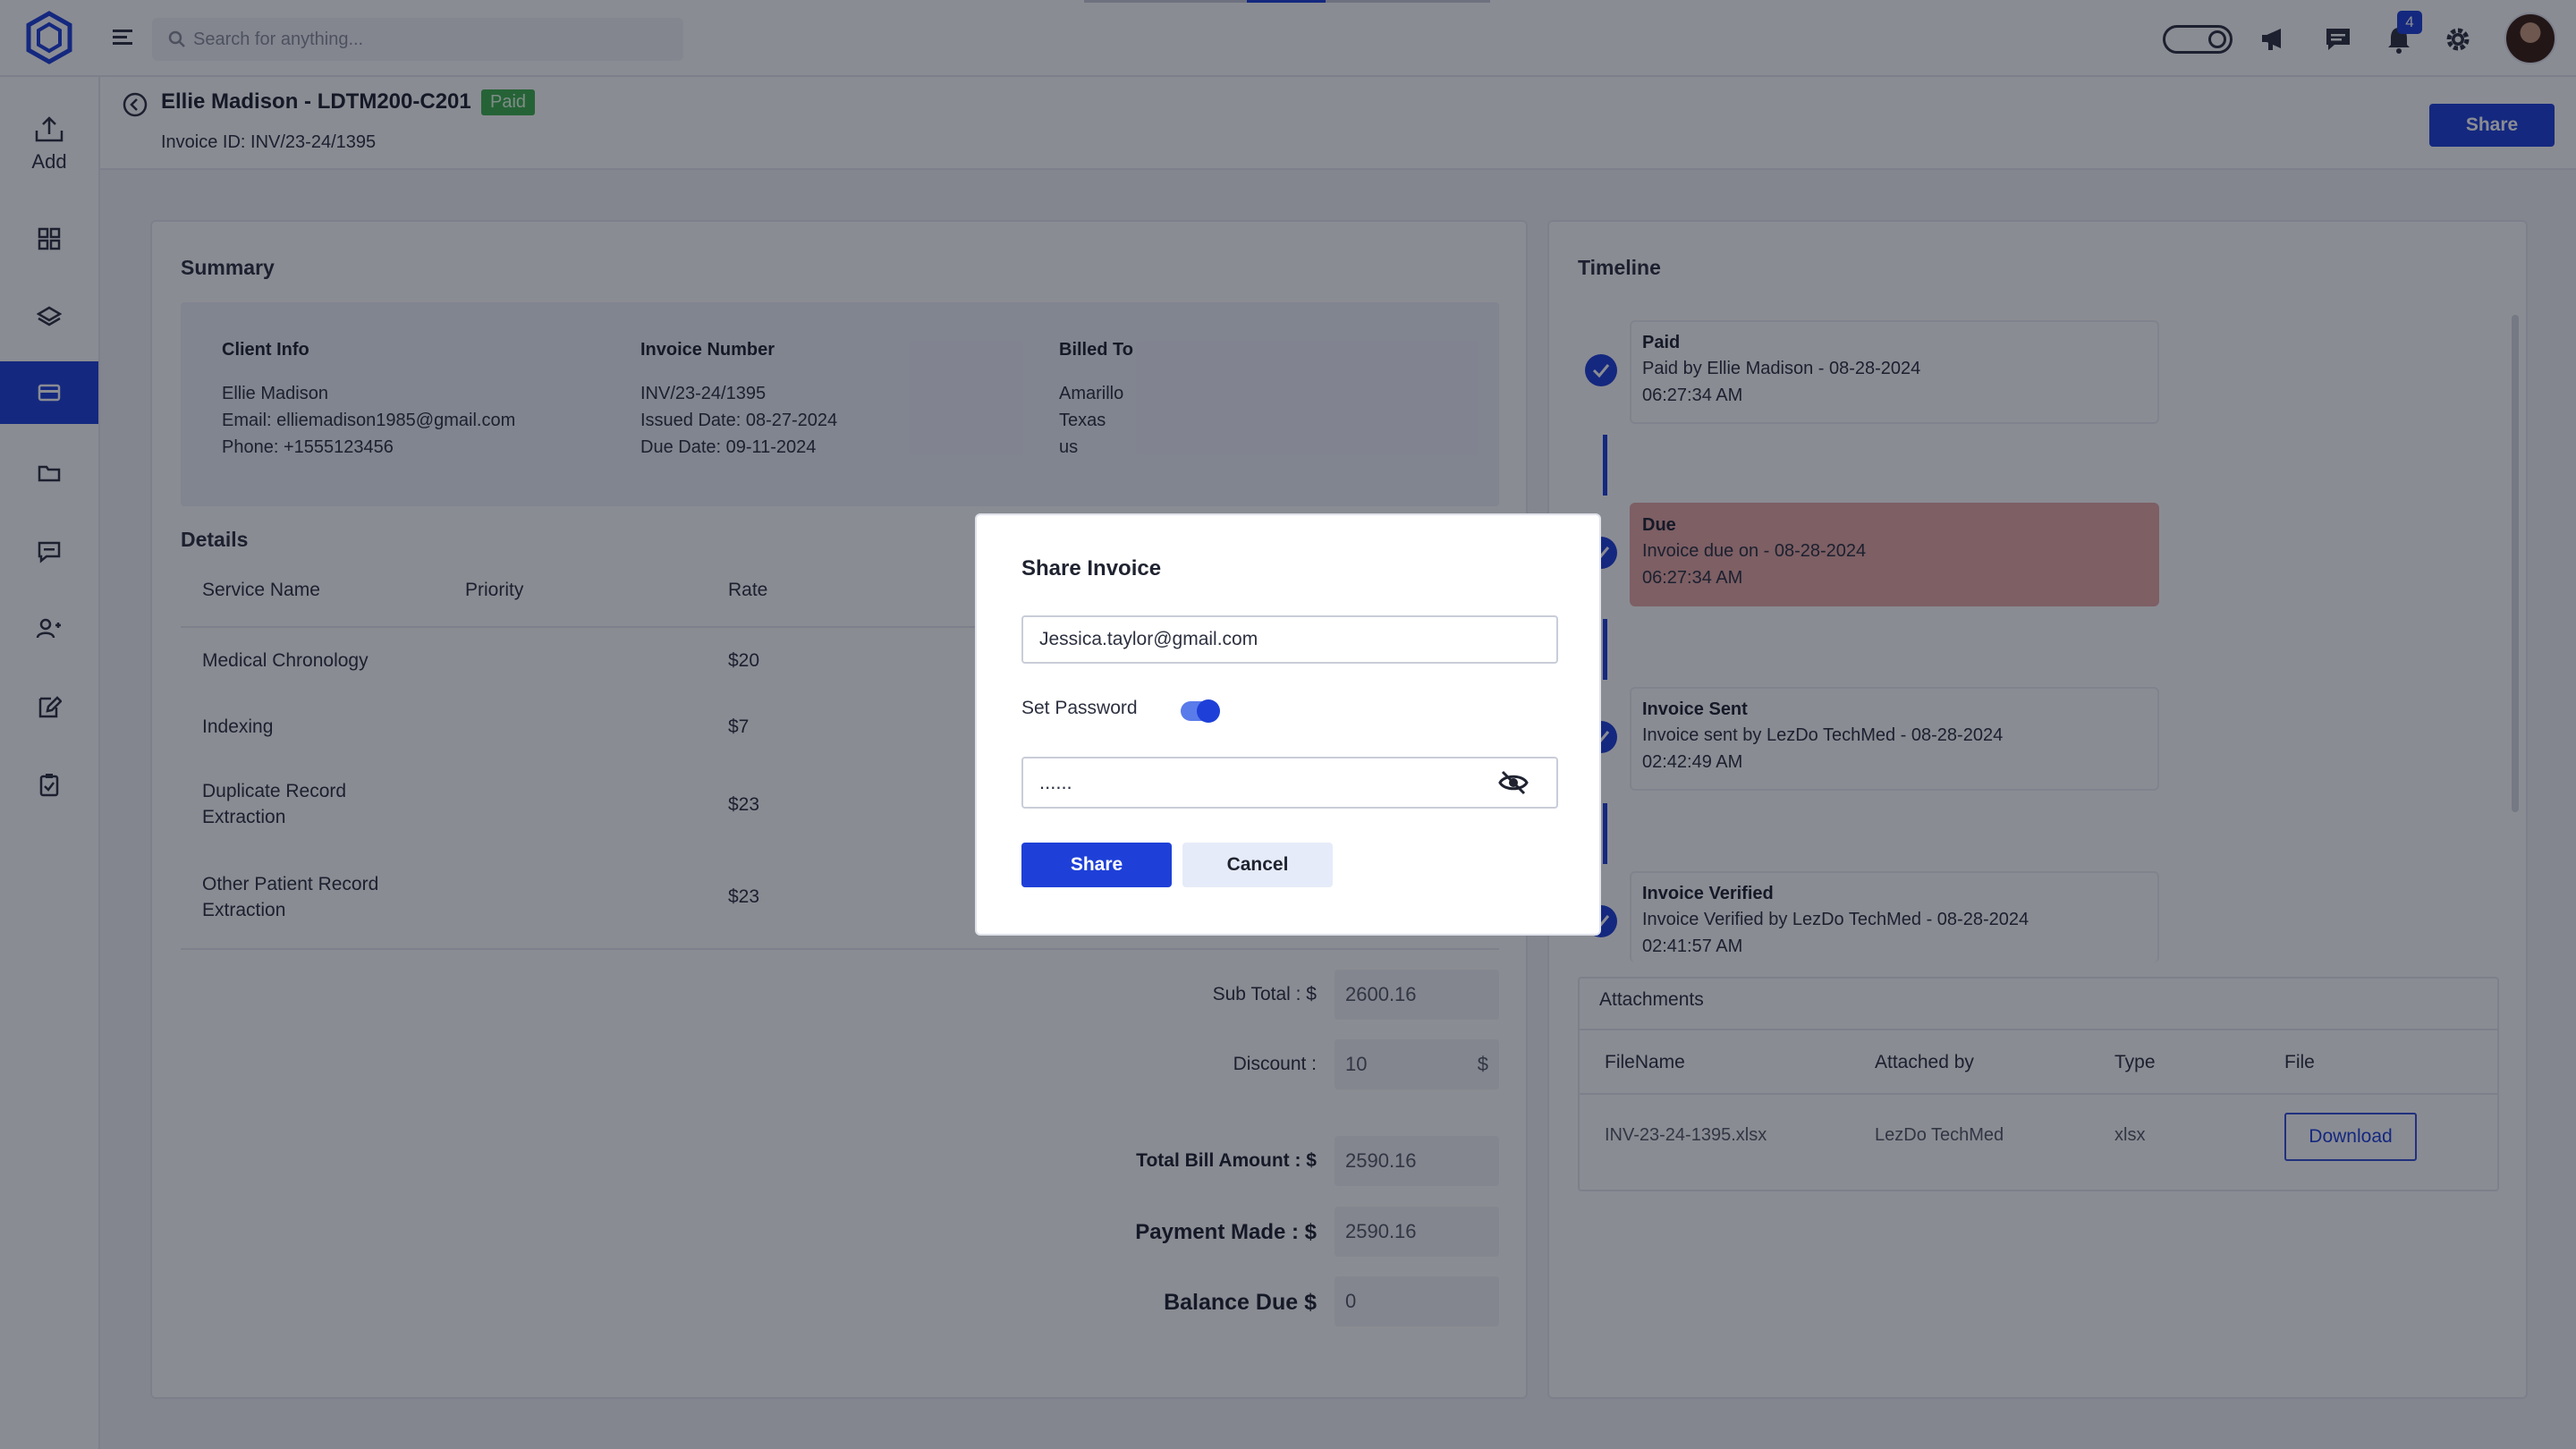 This screenshot has height=1449, width=2576. Describe the element at coordinates (1096, 865) in the screenshot. I see `dialog-share-button: Share` at that location.